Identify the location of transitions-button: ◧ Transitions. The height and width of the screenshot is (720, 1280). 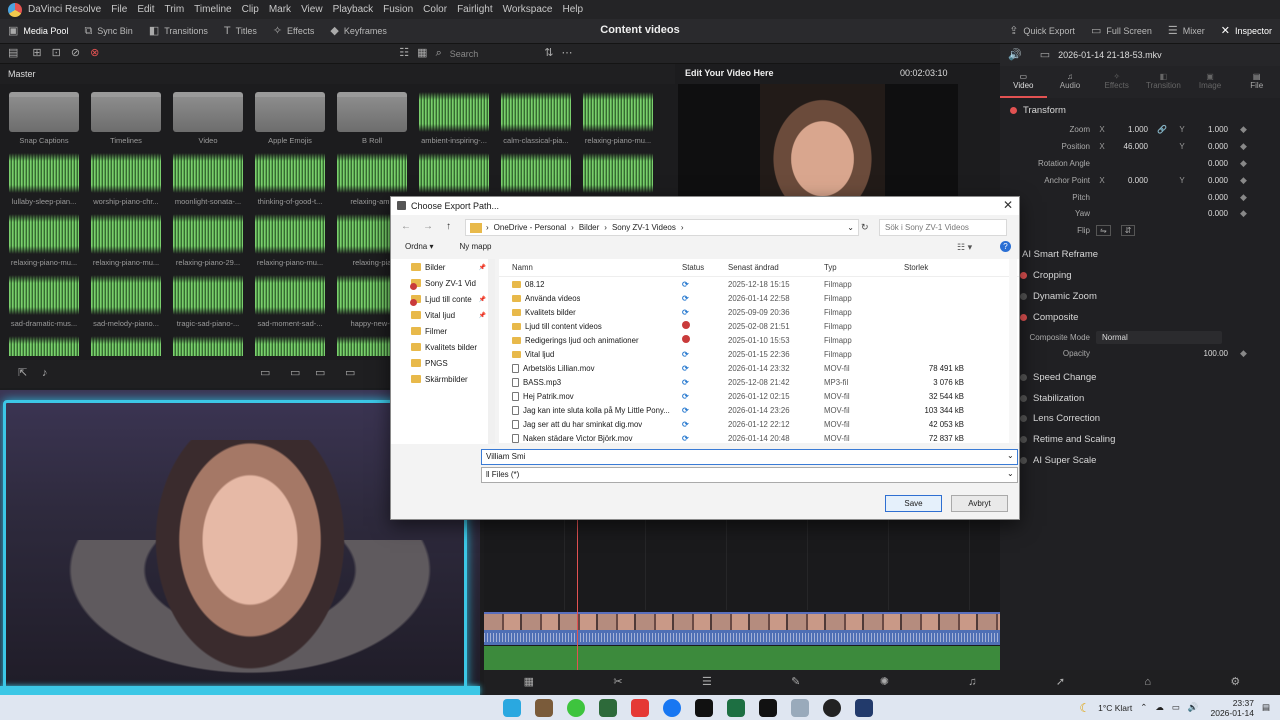
(178, 31).